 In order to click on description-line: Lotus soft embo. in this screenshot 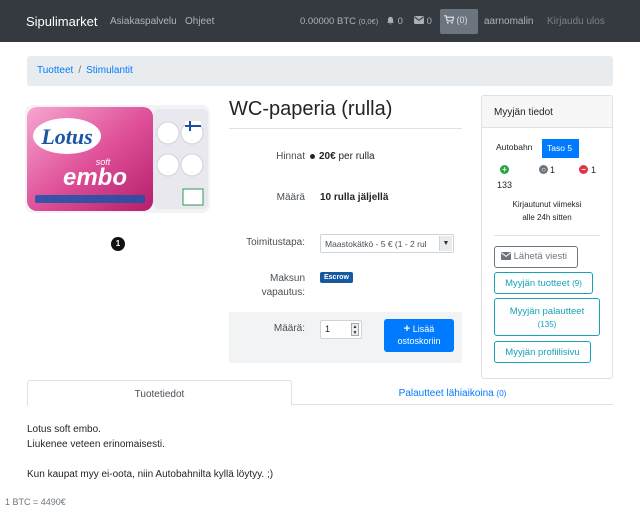, I will do `click(64, 429)`.